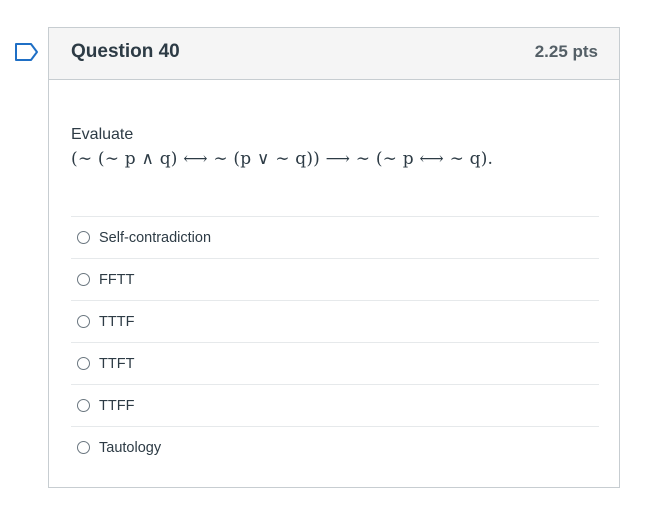 This screenshot has width=658, height=512. I want to click on answer-label: Tautology, so click(130, 447).